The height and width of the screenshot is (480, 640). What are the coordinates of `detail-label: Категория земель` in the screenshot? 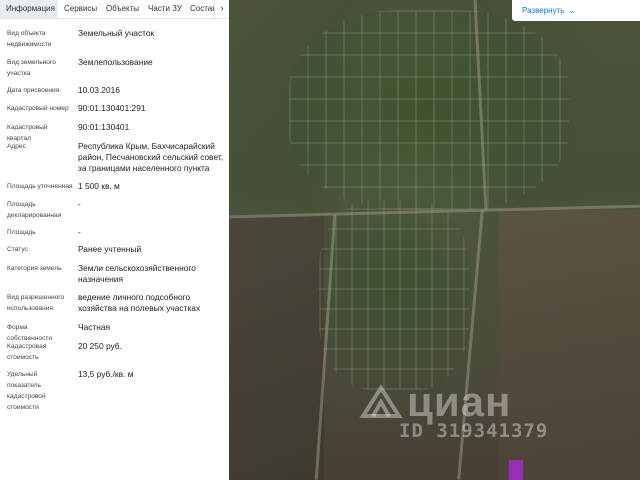 It's located at (34, 268).